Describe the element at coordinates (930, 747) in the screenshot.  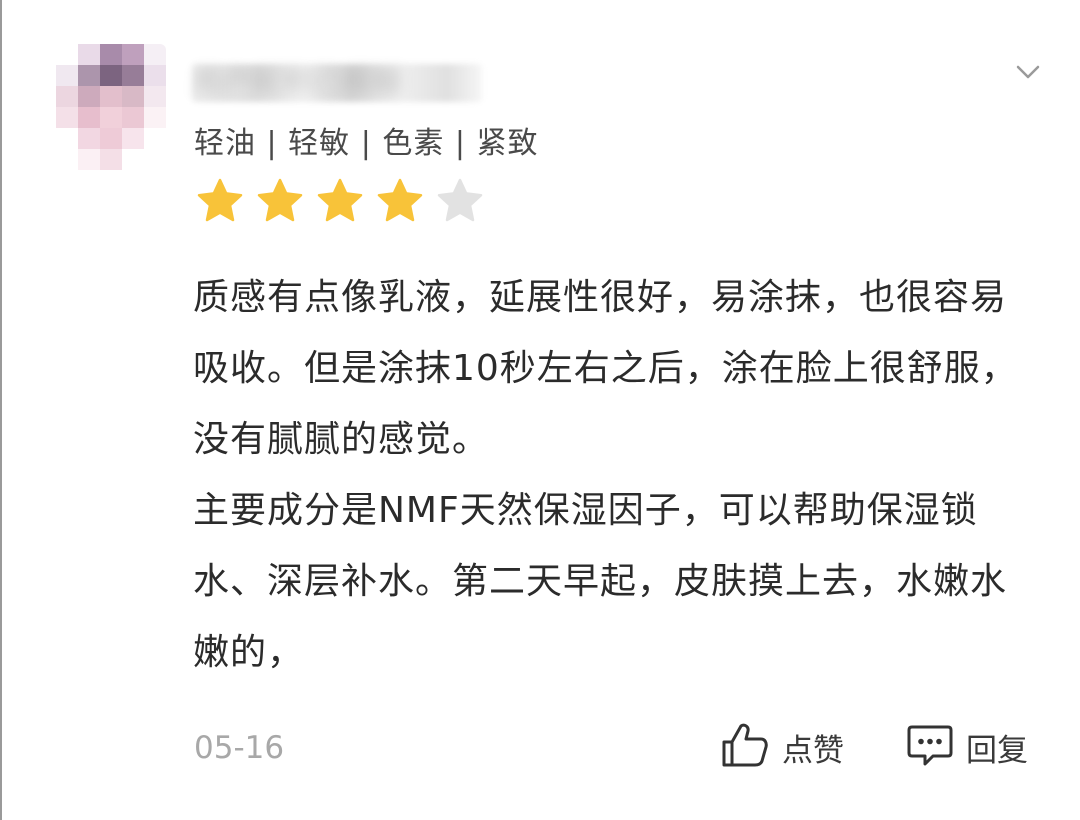
I see `comment-icon` at that location.